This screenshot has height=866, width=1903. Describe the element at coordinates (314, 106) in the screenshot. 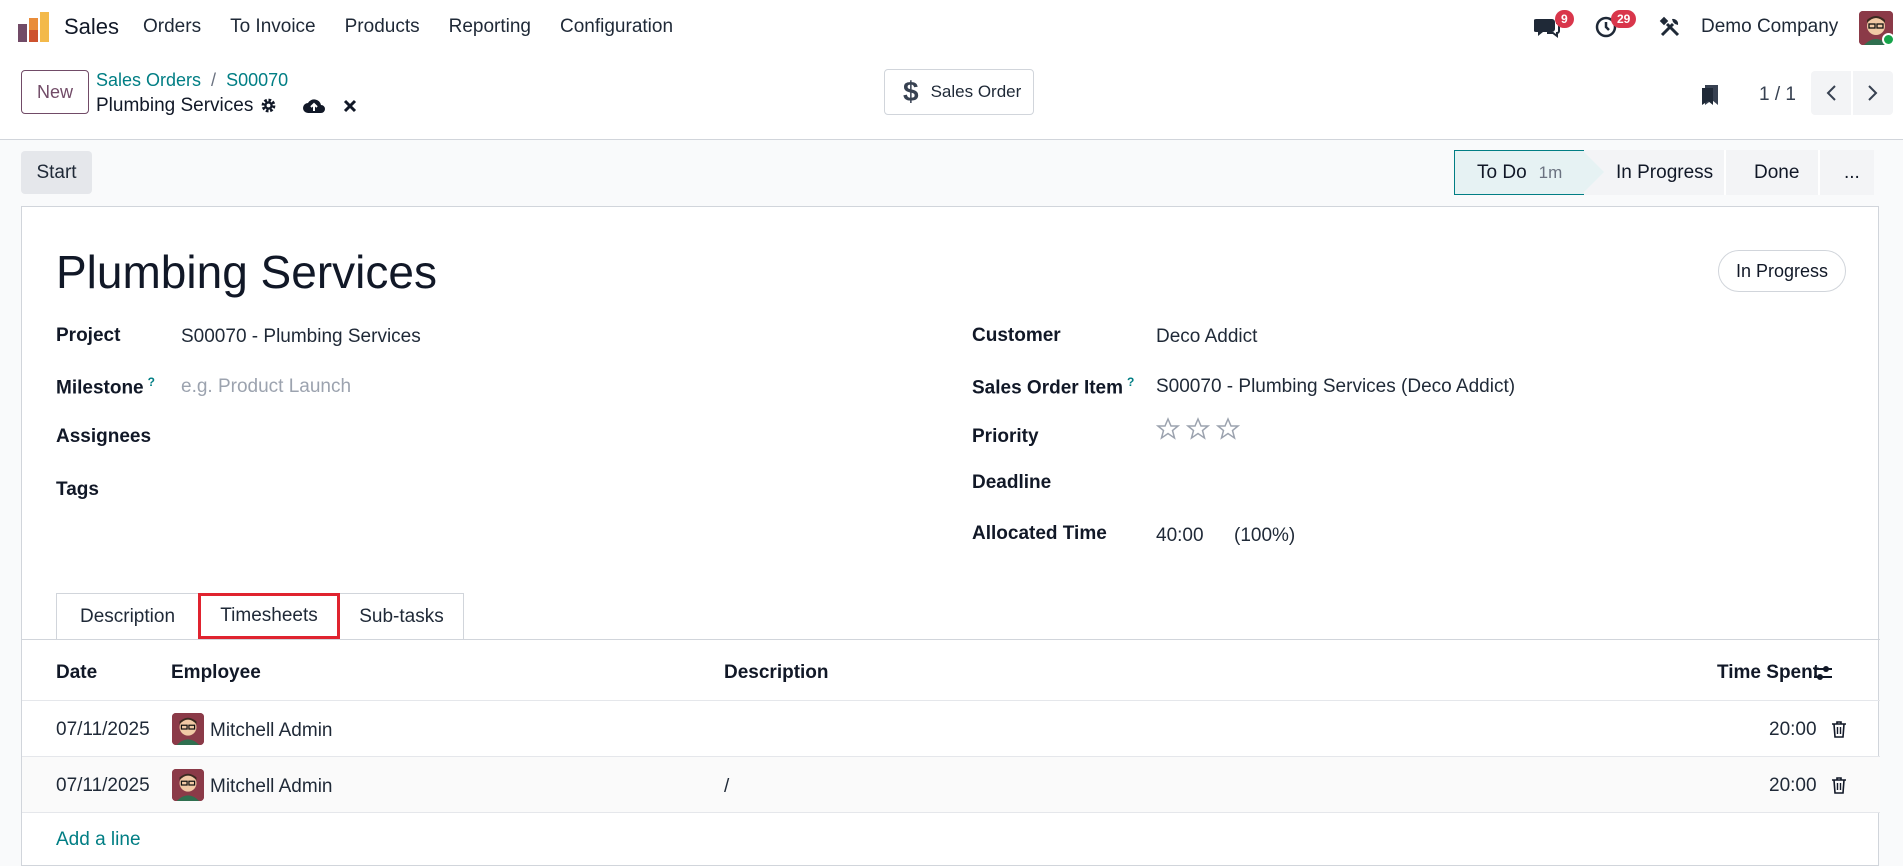

I see `save-cloud-icon` at that location.